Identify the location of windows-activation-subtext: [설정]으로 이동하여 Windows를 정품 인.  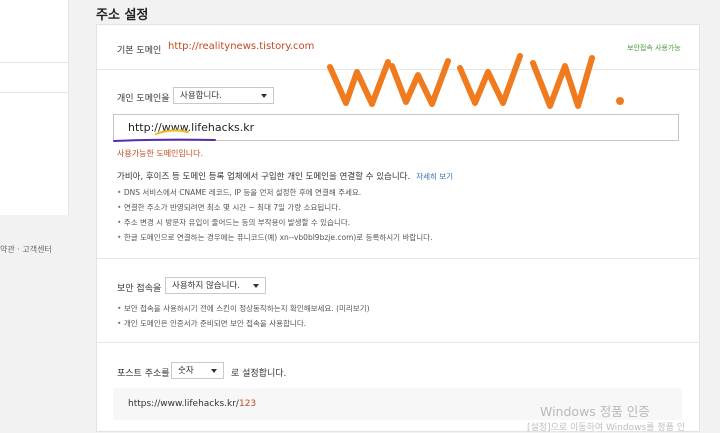
(606, 428).